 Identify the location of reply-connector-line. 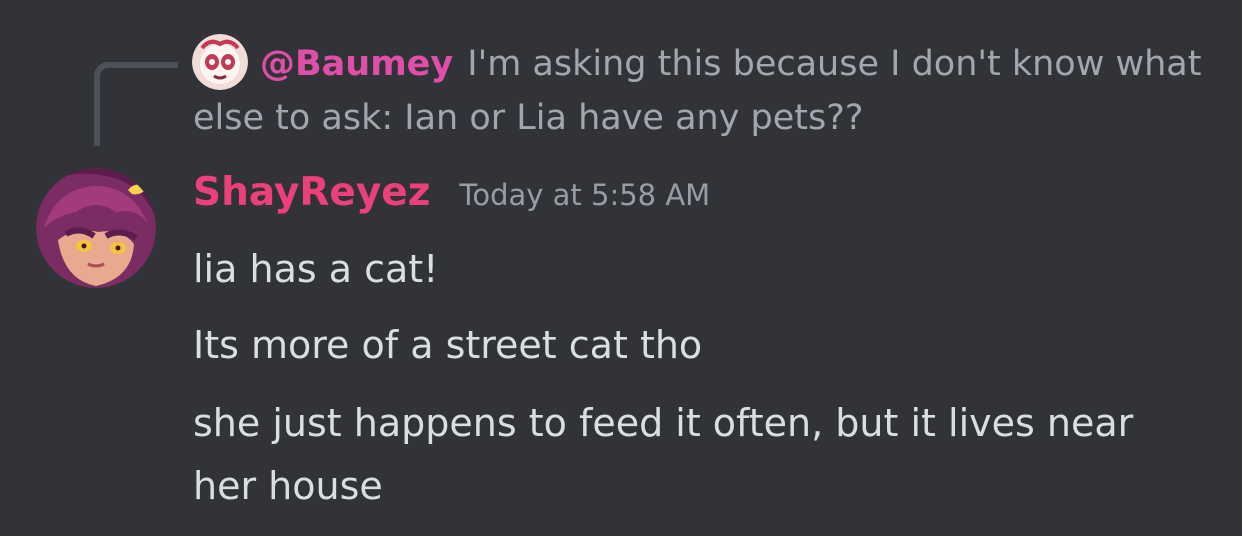
(136, 104).